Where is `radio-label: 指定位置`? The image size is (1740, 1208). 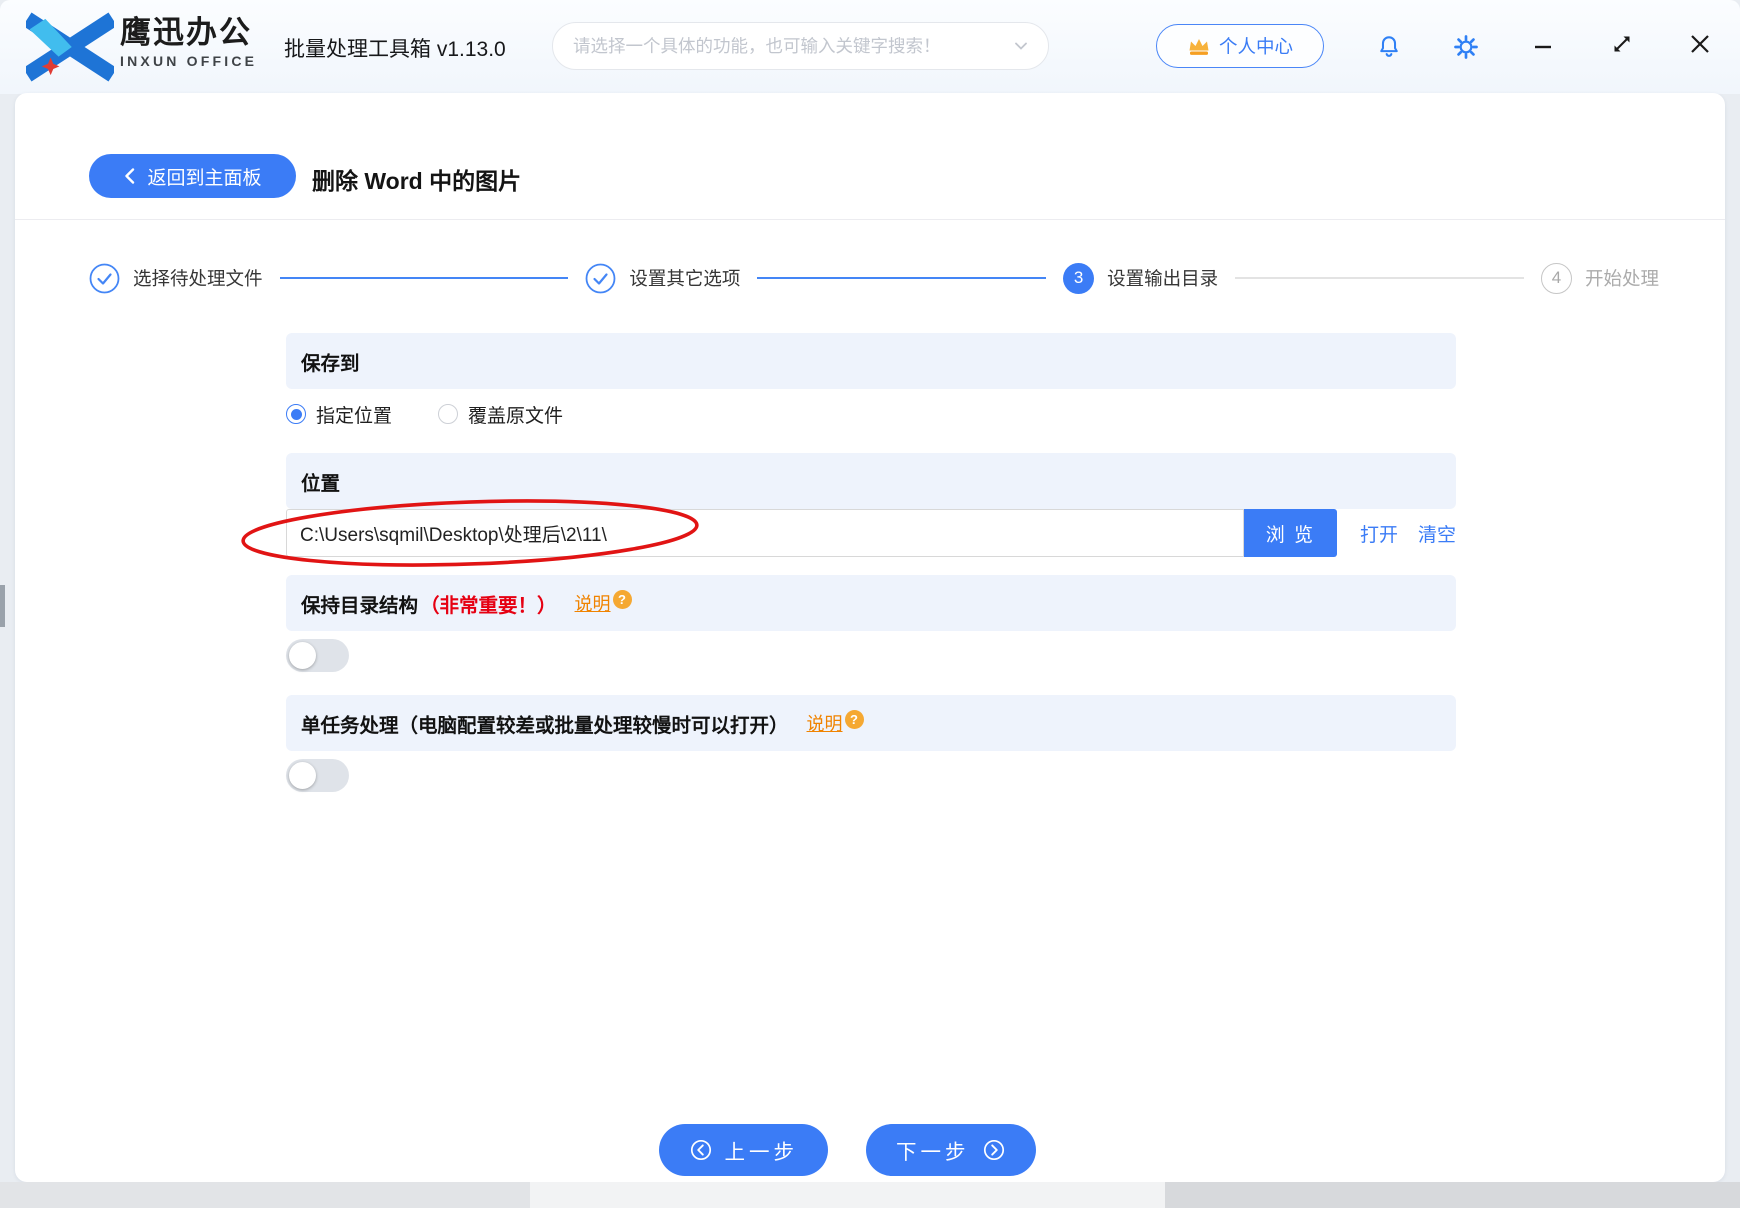 radio-label: 指定位置 is located at coordinates (354, 416).